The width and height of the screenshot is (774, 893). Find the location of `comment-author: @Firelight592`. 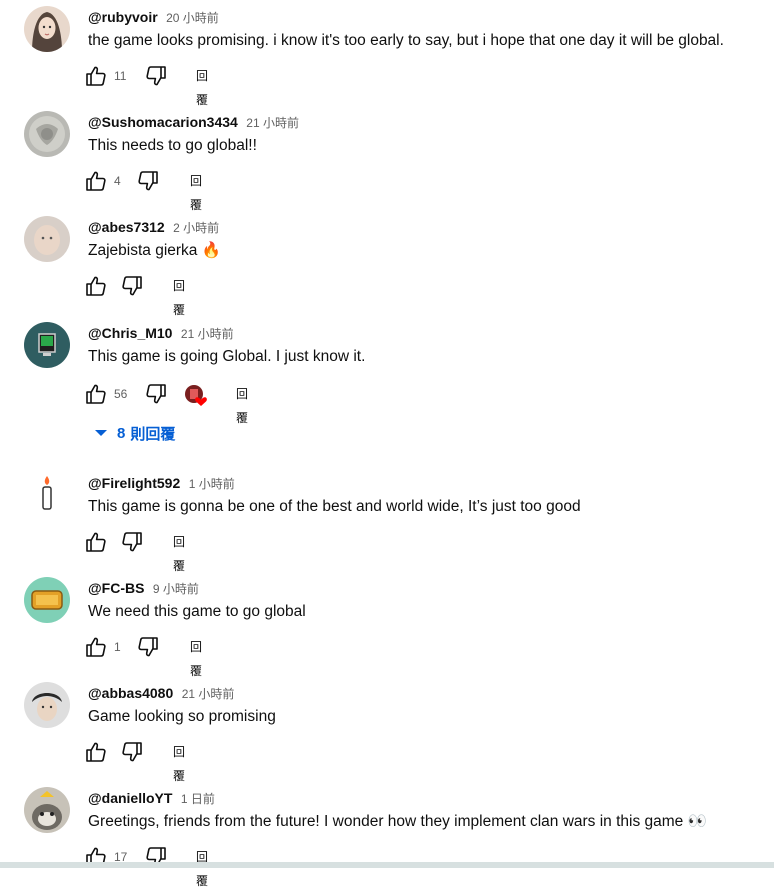

comment-author: @Firelight592 is located at coordinates (134, 483).